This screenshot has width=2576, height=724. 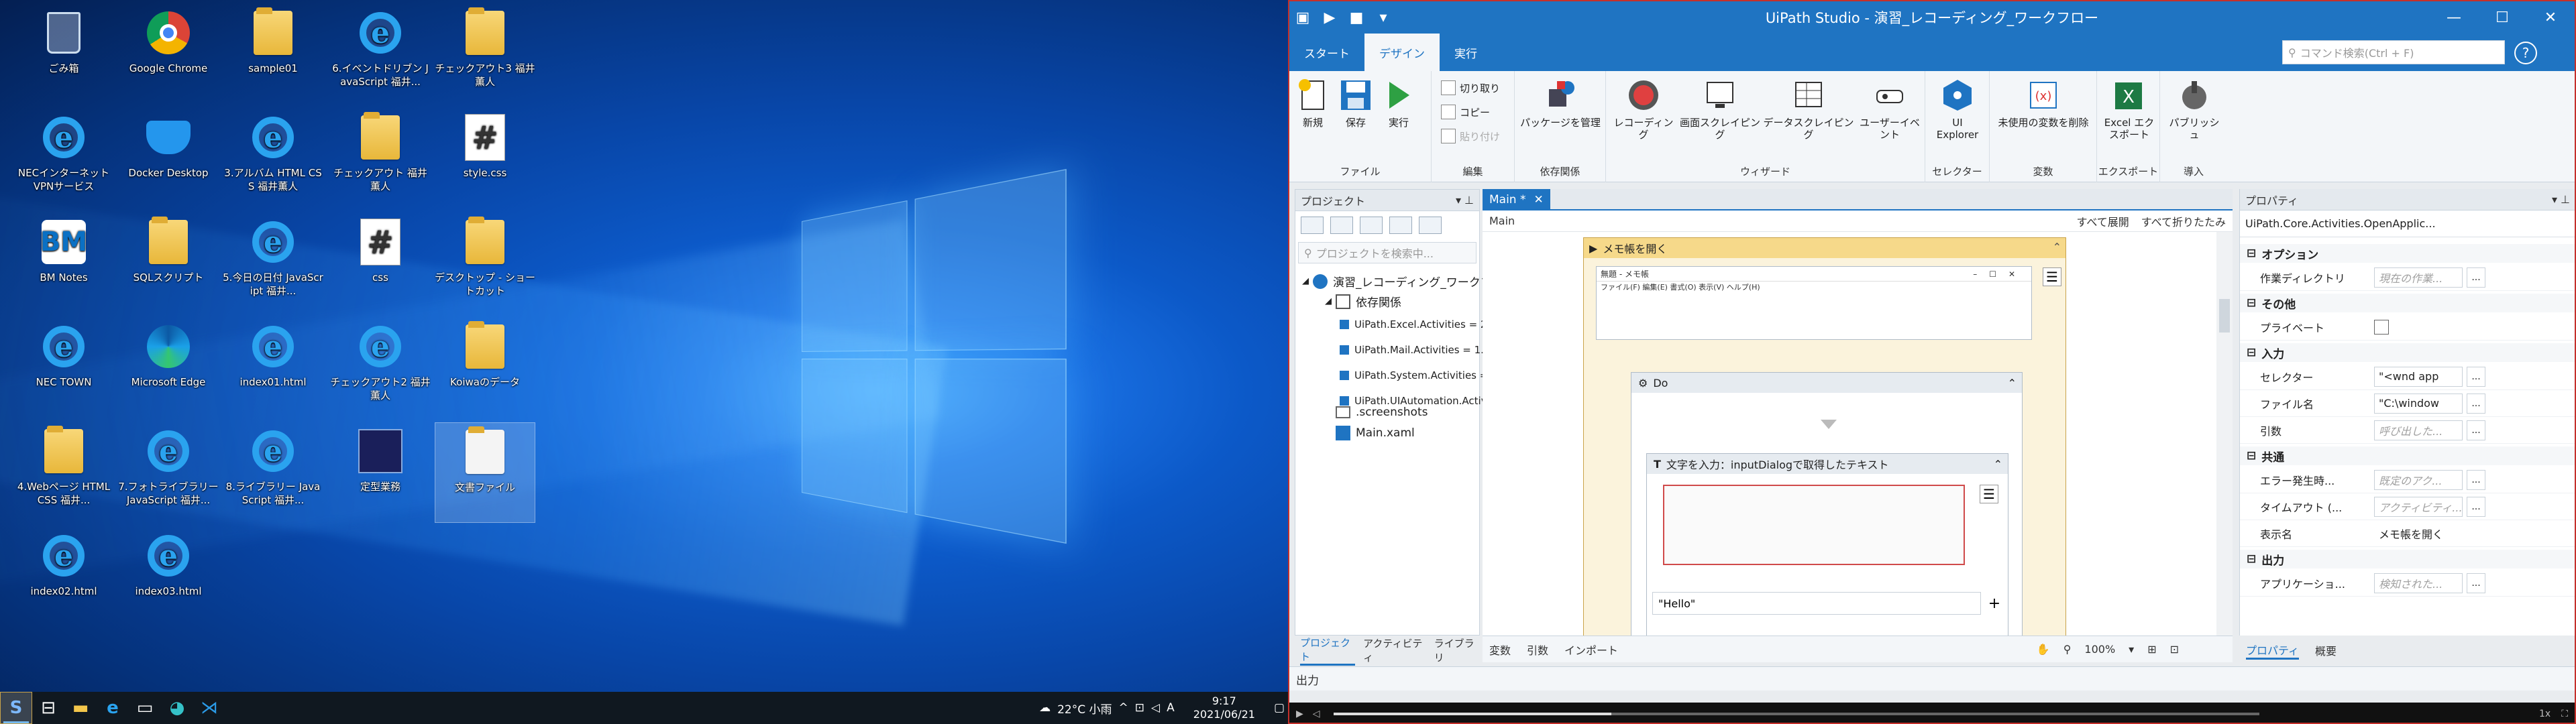 I want to click on ui-explorer-button: UI Explorer, so click(x=1957, y=109).